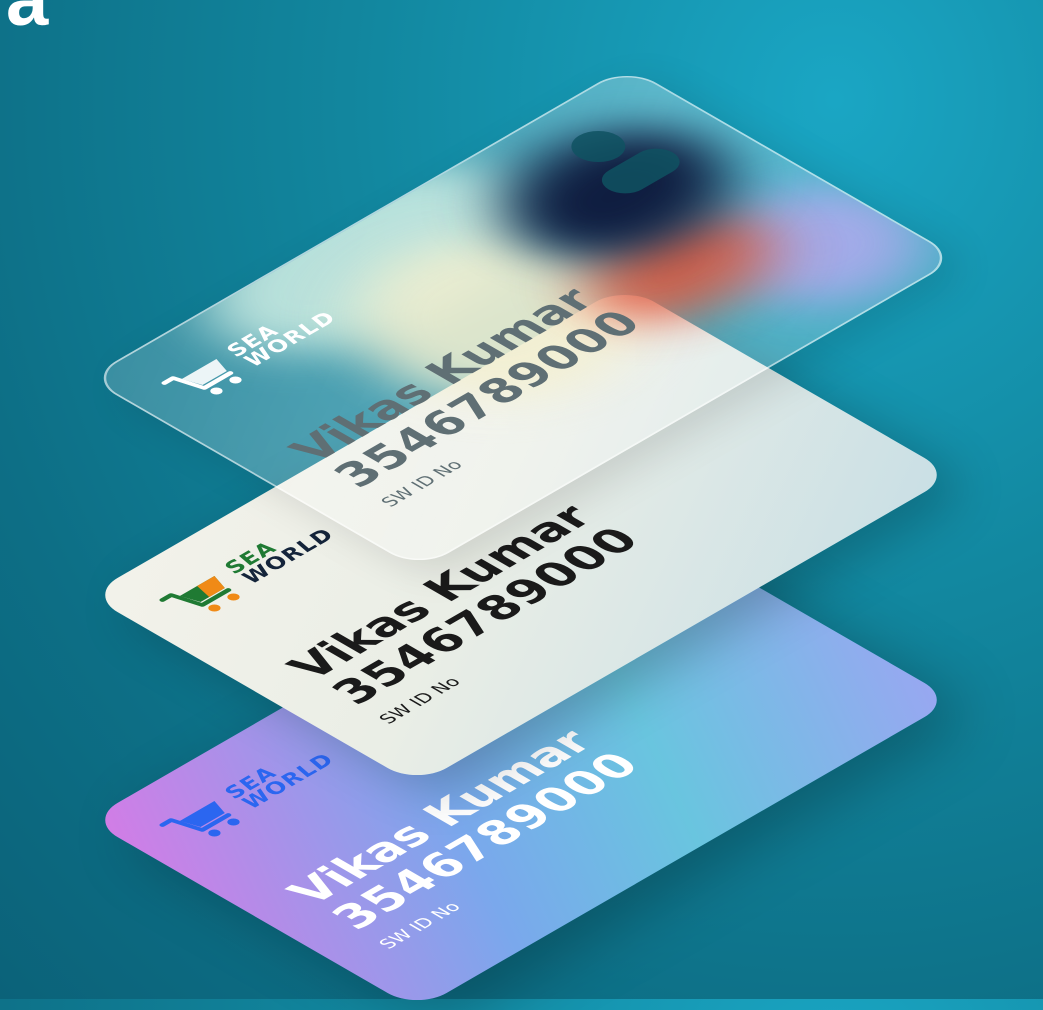 The image size is (1043, 1010). I want to click on card-holder-info: Vikas Kumar 3546789000 SW ID No, so click(479, 836).